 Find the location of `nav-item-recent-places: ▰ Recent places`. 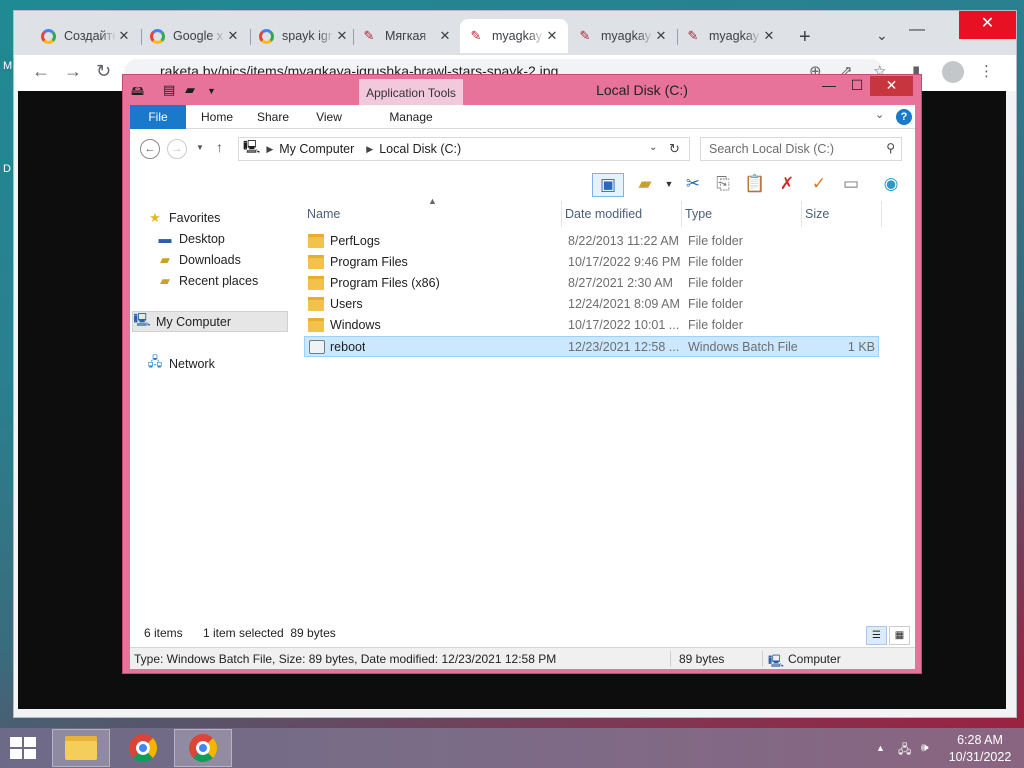

nav-item-recent-places: ▰ Recent places is located at coordinates (235, 280).